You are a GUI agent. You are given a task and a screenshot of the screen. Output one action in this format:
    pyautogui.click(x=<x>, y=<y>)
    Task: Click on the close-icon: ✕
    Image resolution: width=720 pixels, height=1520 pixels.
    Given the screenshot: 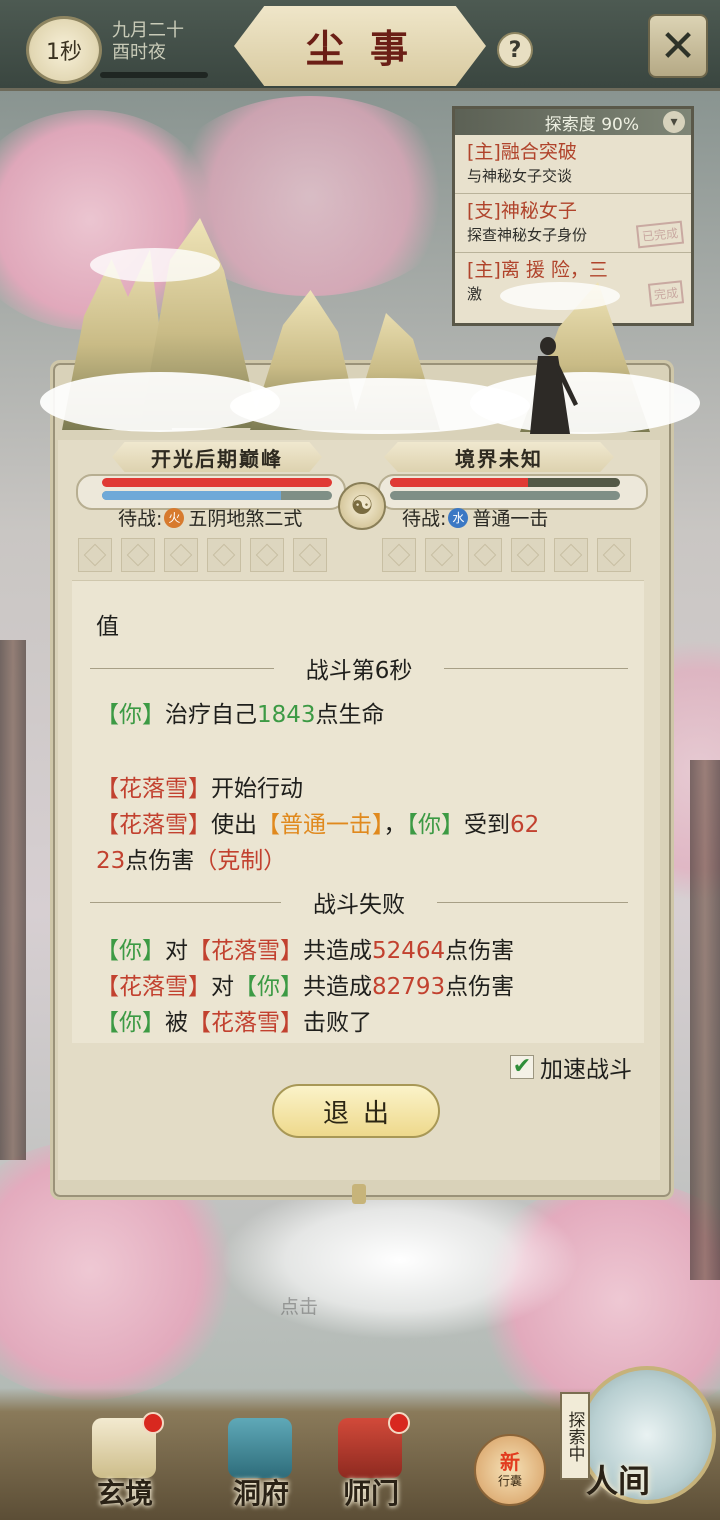 What is the action you would take?
    pyautogui.click(x=678, y=46)
    